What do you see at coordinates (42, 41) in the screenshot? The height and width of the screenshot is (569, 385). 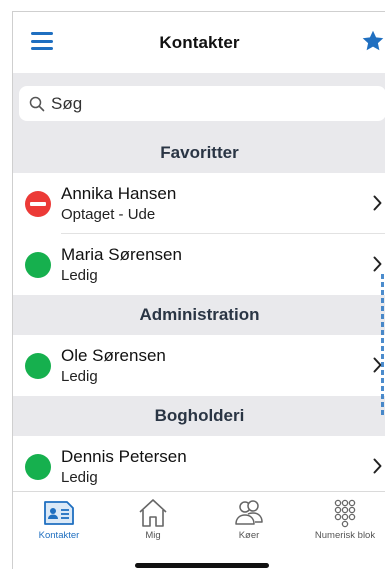 I see `hamburger-menu-icon` at bounding box center [42, 41].